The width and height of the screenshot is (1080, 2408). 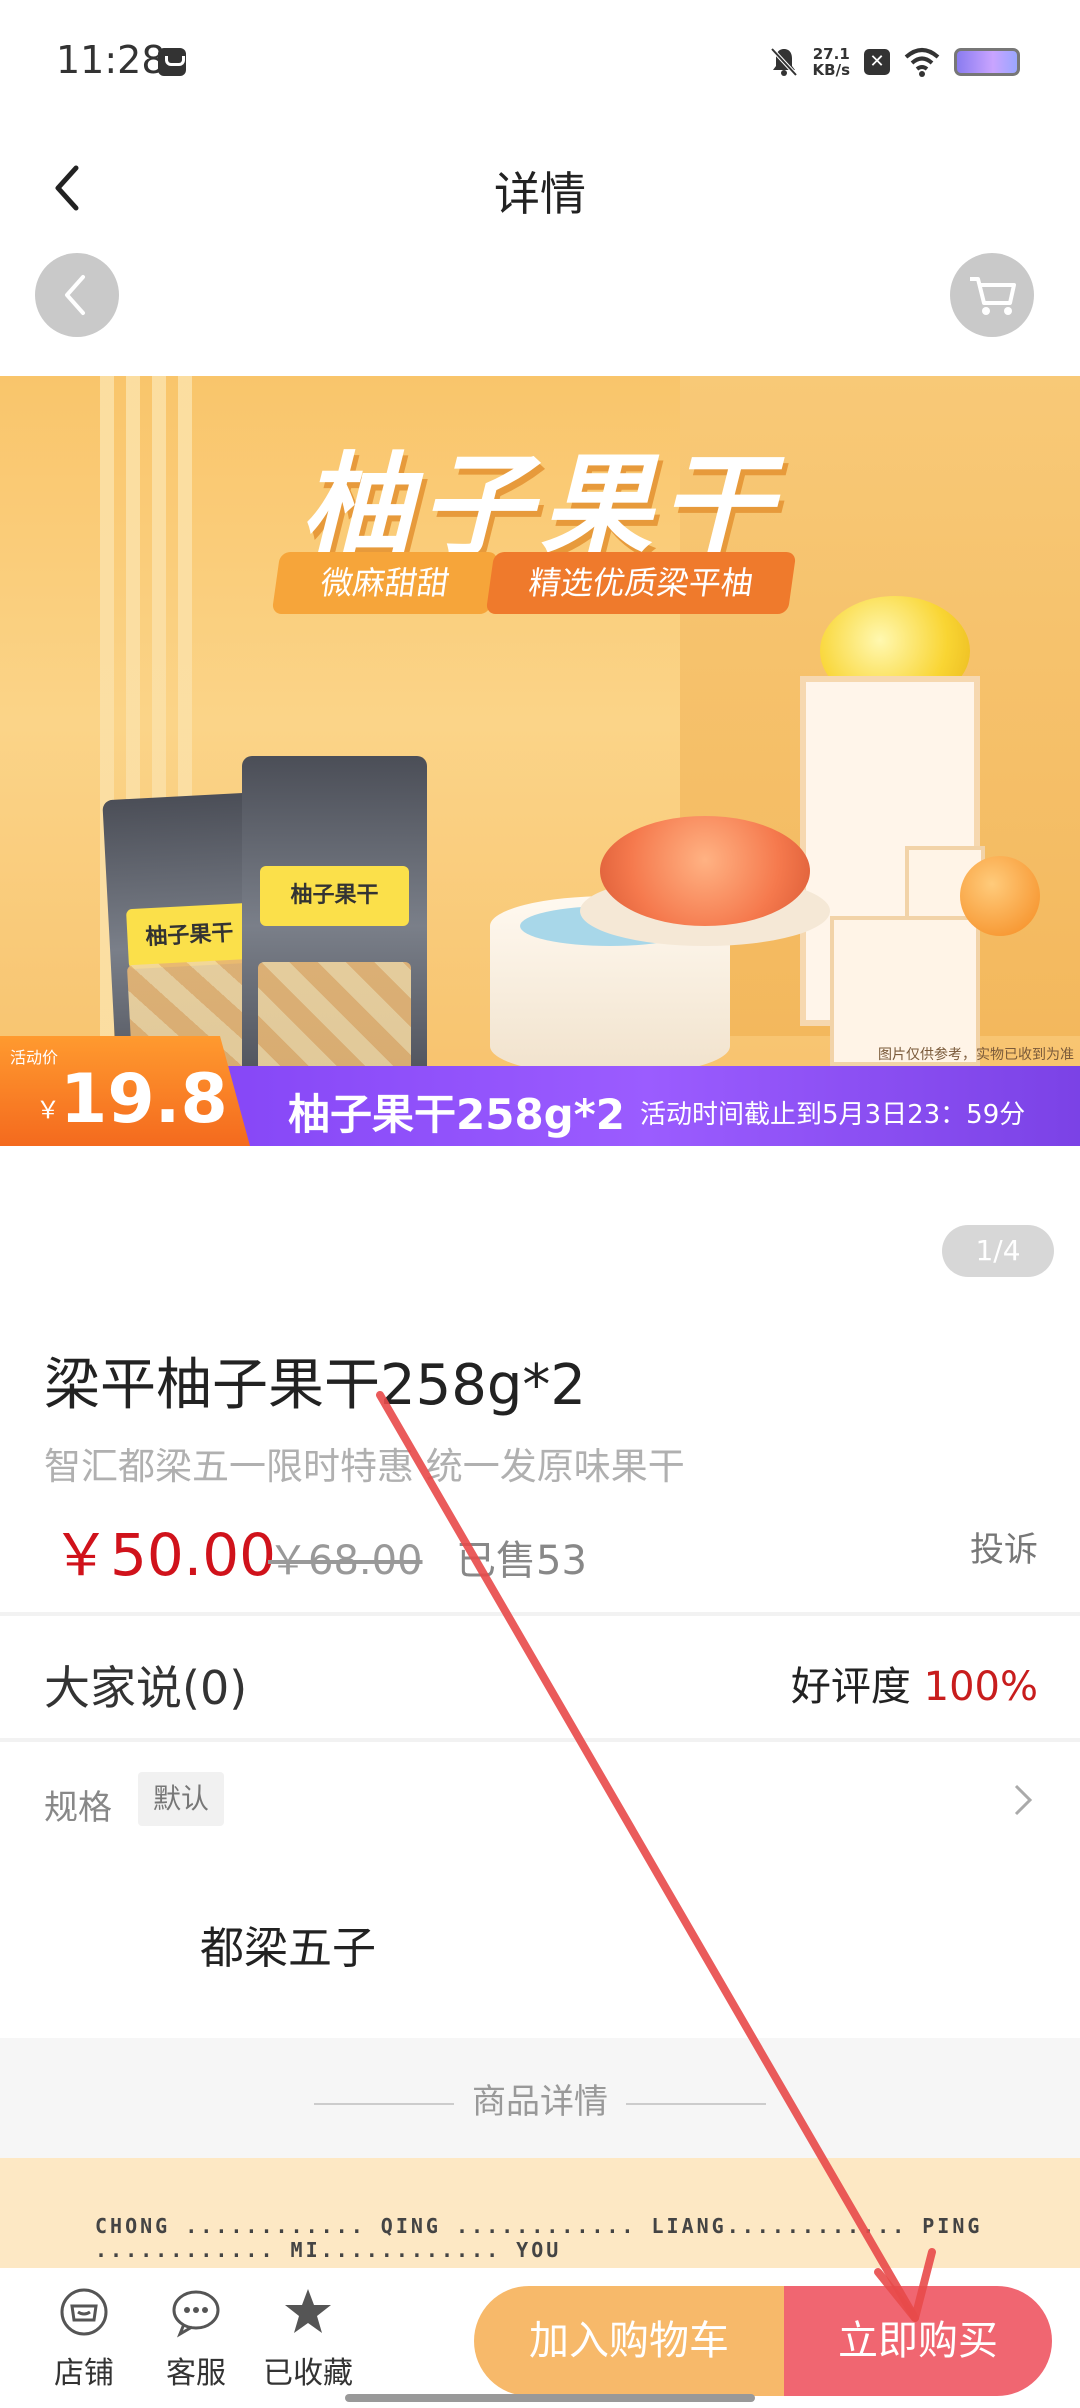 What do you see at coordinates (145, 1685) in the screenshot?
I see `reviews-link: 大家说(0)` at bounding box center [145, 1685].